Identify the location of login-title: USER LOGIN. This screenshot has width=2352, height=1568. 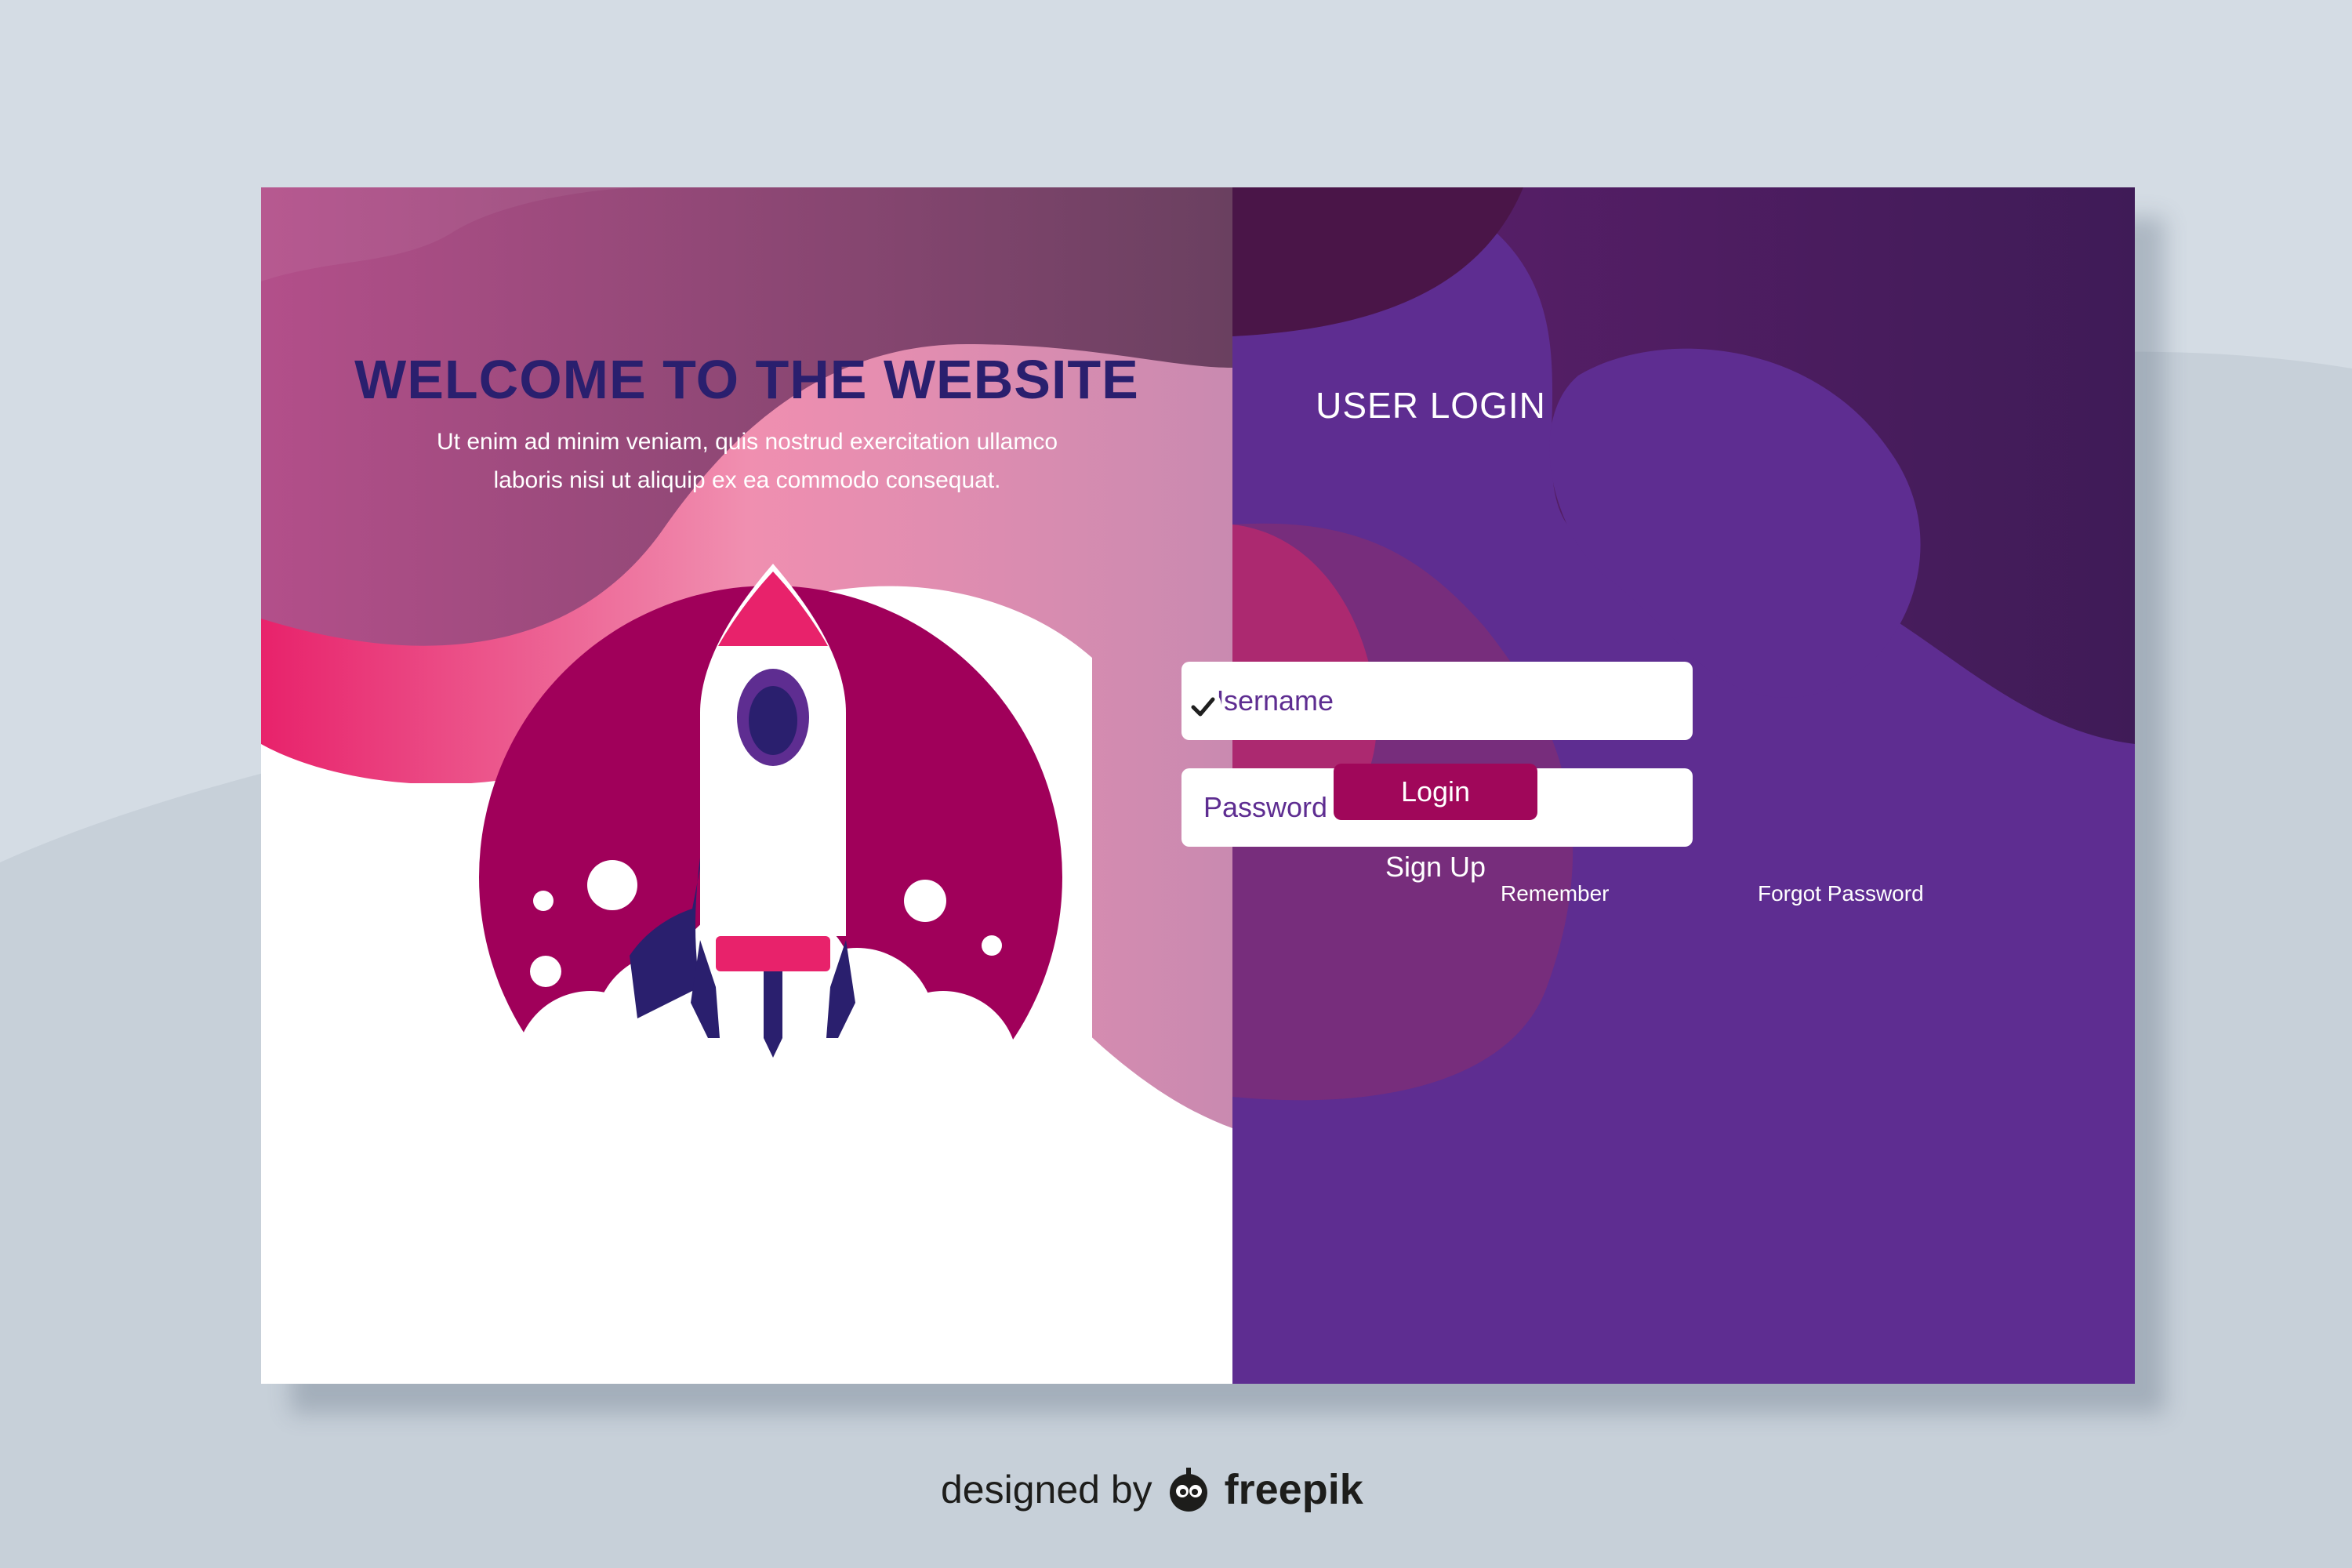
(1431, 405).